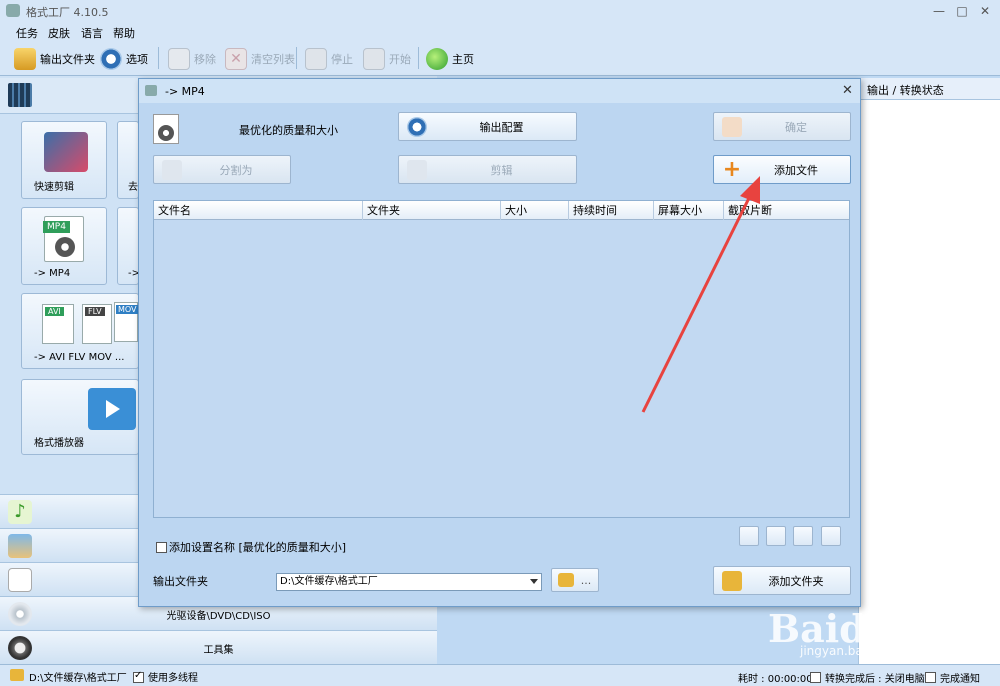 The width and height of the screenshot is (1000, 686). What do you see at coordinates (166, 129) in the screenshot?
I see `mp4-profile-icon` at bounding box center [166, 129].